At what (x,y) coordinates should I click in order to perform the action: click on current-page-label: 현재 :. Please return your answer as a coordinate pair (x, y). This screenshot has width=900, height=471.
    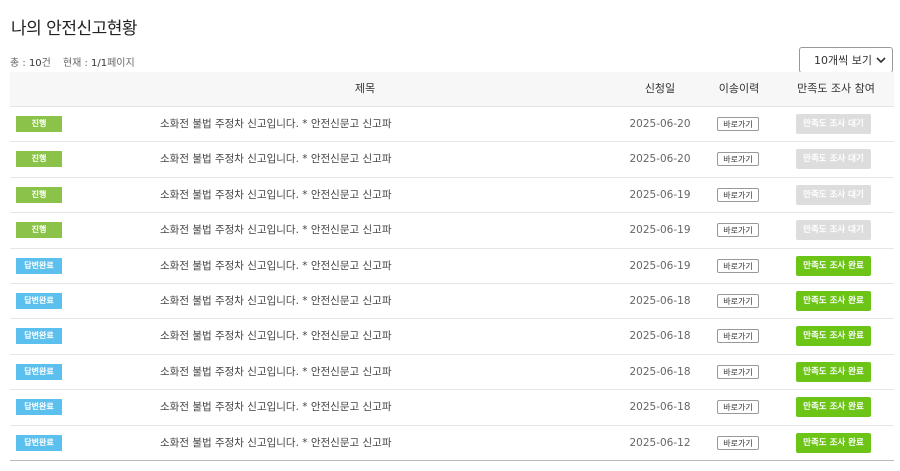
    Looking at the image, I should click on (77, 63).